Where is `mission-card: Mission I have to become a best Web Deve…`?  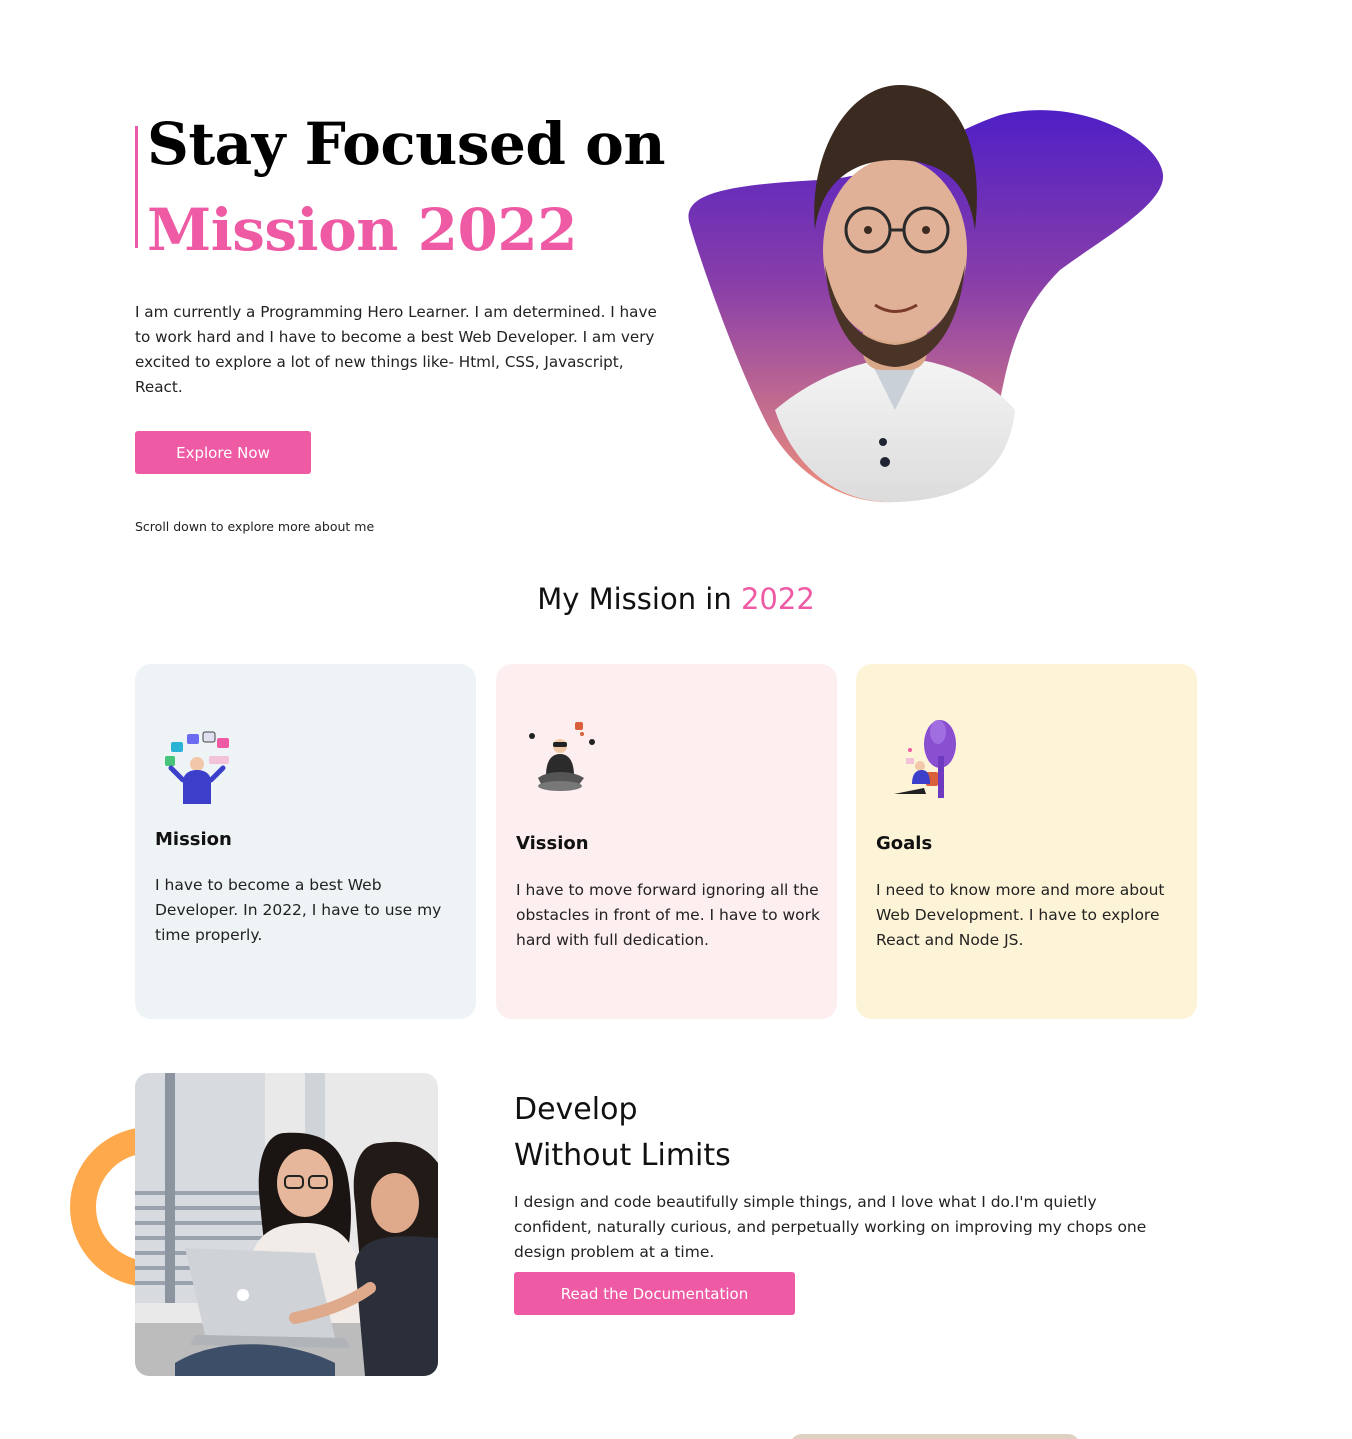
mission-card: Mission I have to become a best Web Deve… is located at coordinates (305, 841).